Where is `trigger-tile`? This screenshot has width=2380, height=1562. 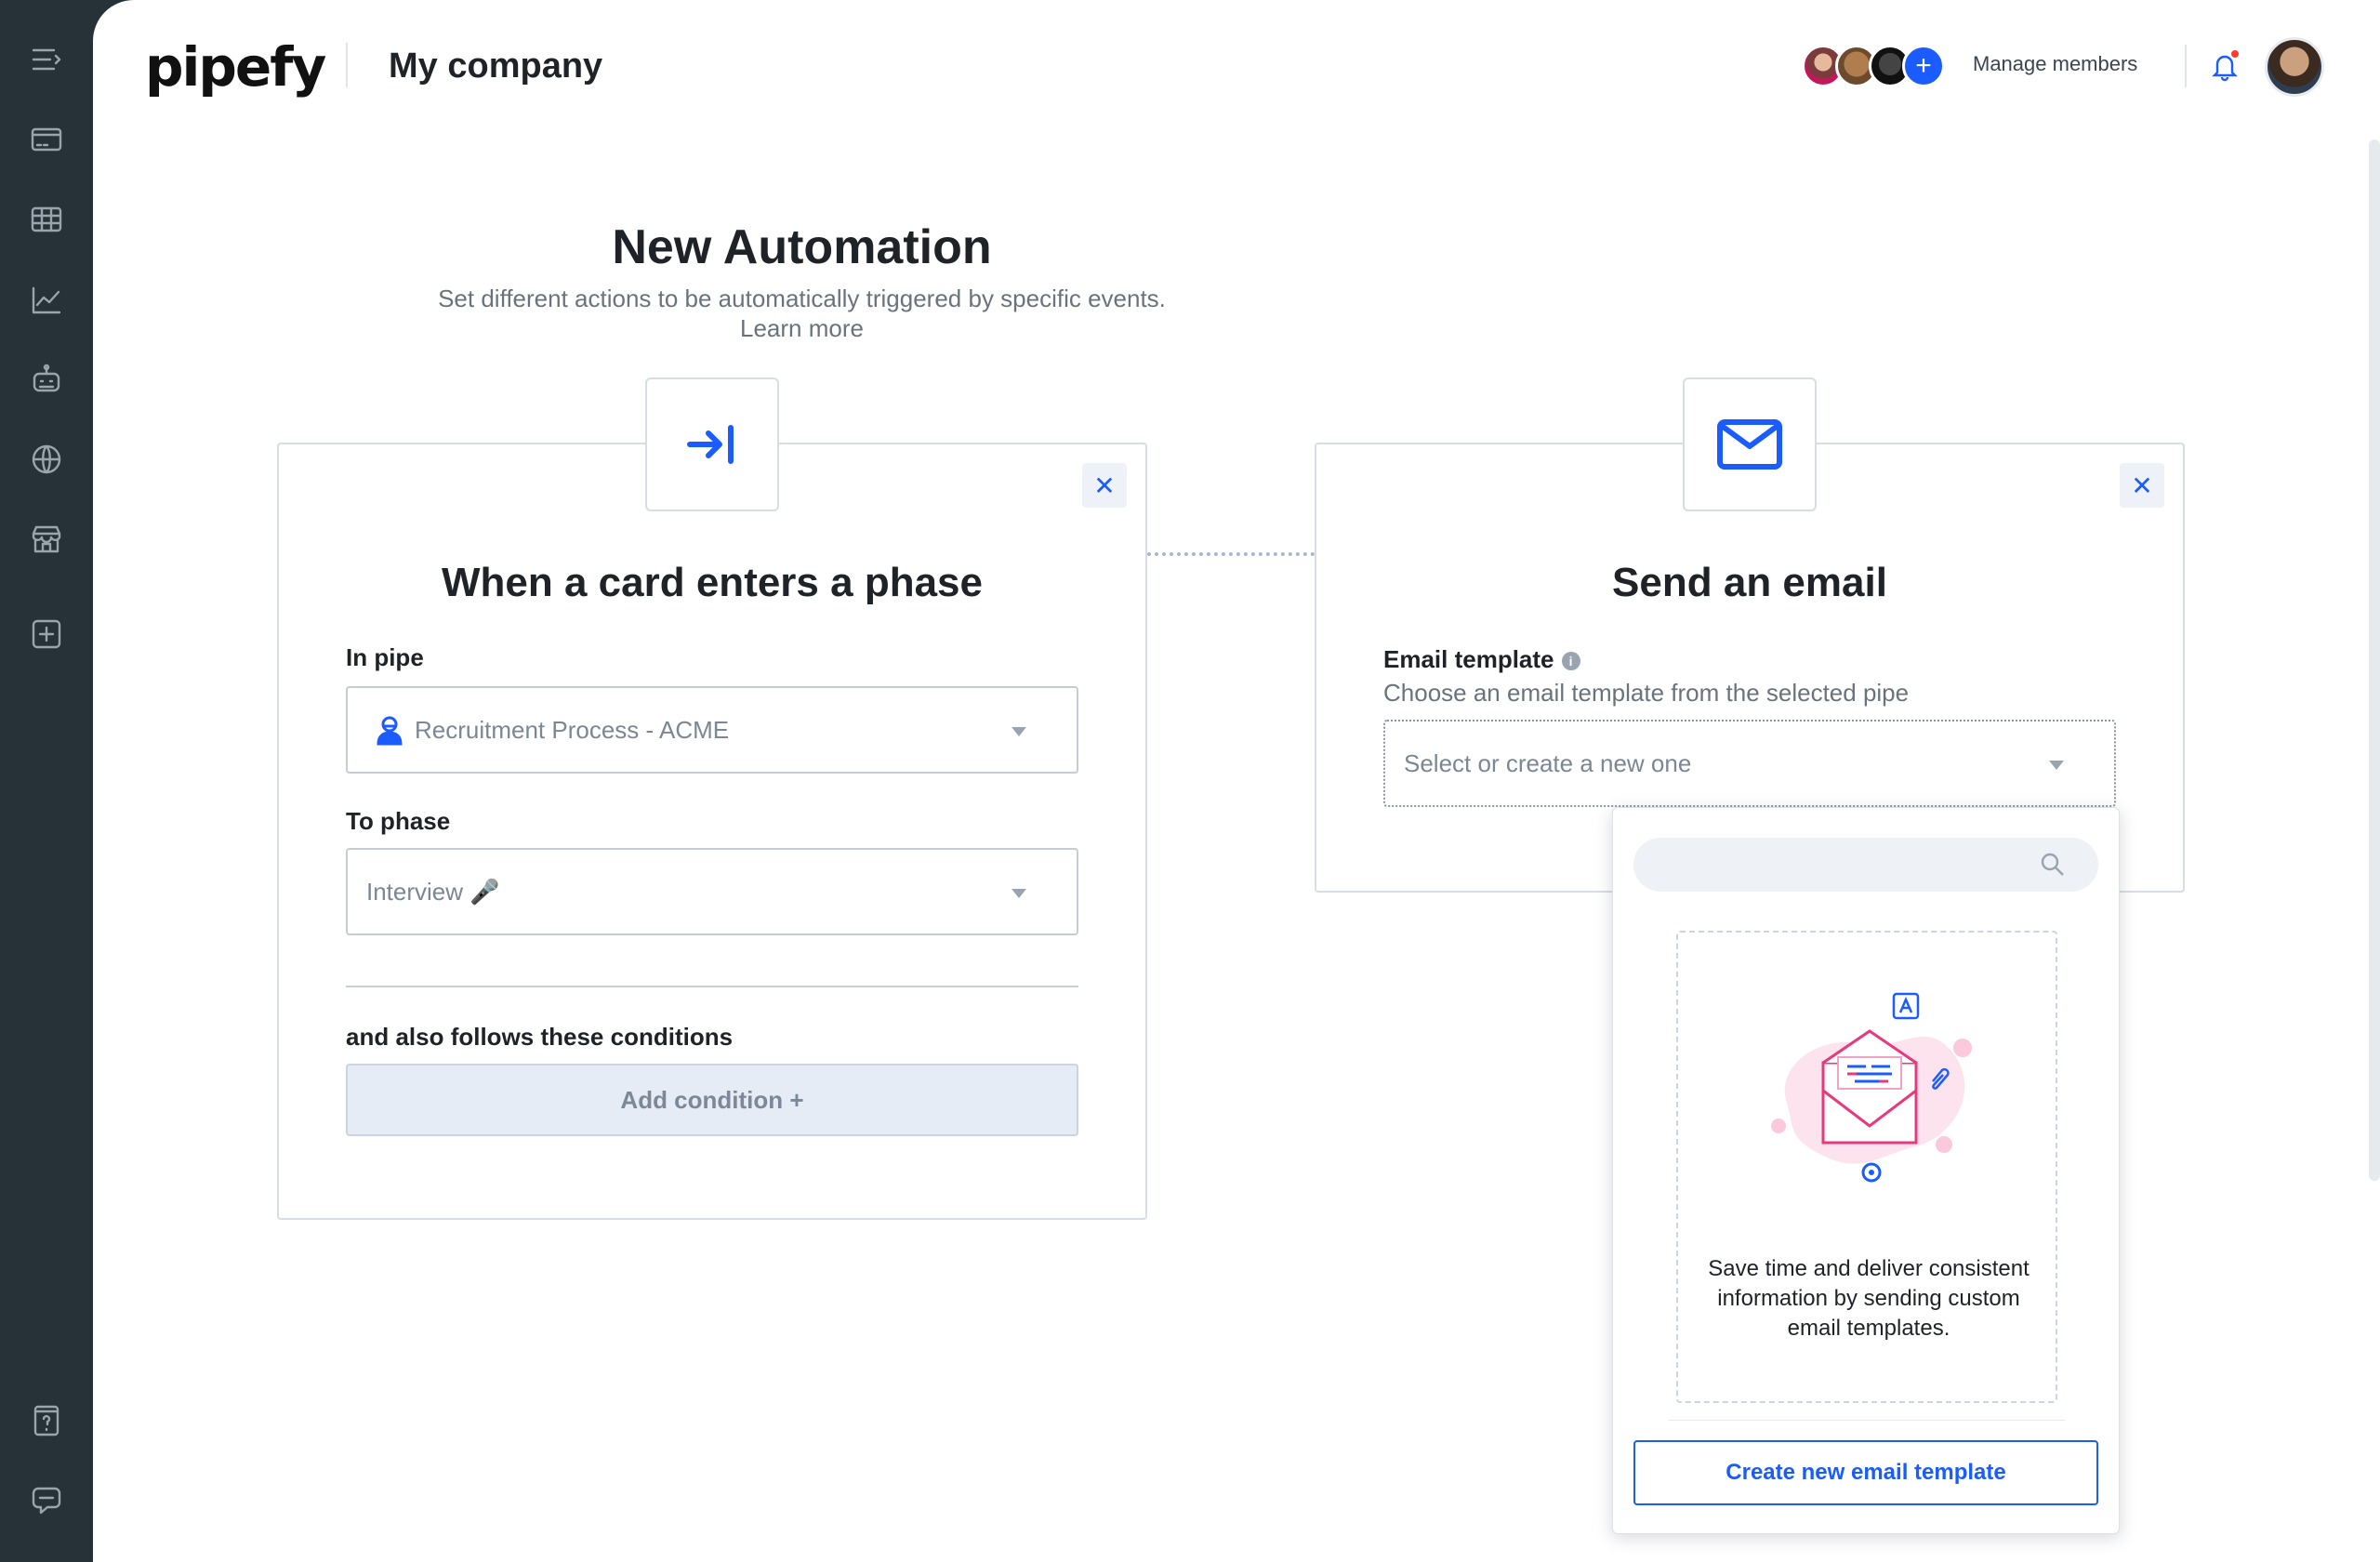
trigger-tile is located at coordinates (712, 444).